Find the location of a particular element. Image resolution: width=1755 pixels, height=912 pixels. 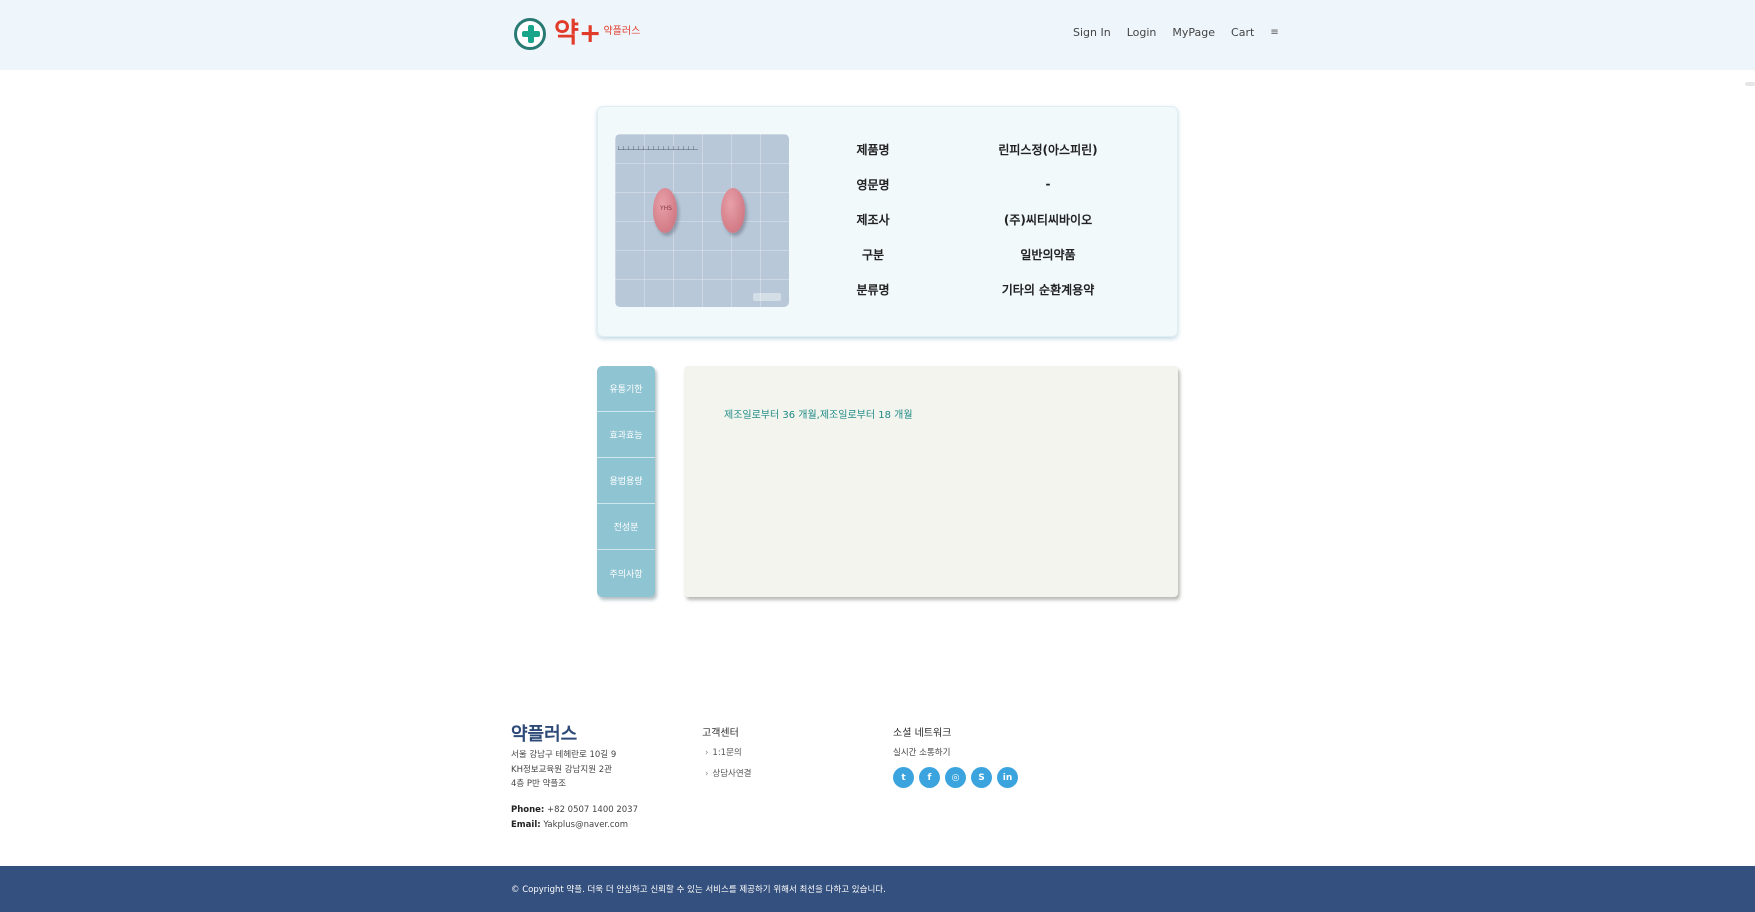

phone-number: +82 0507 1400 2037 is located at coordinates (592, 810).